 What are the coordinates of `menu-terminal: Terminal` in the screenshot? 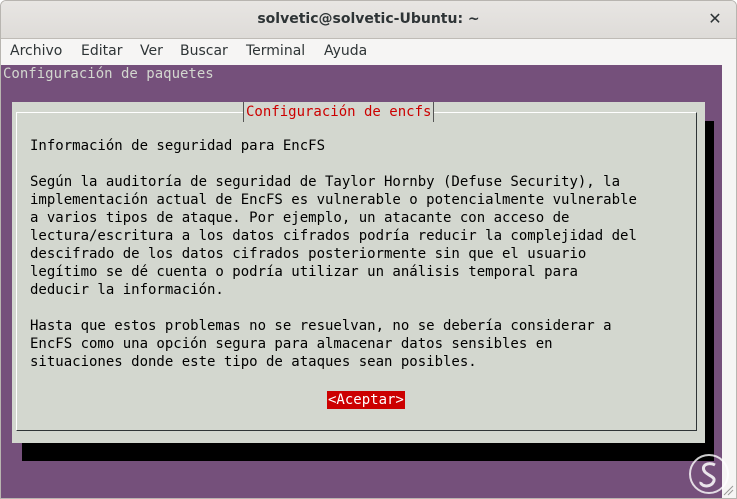 It's located at (275, 51).